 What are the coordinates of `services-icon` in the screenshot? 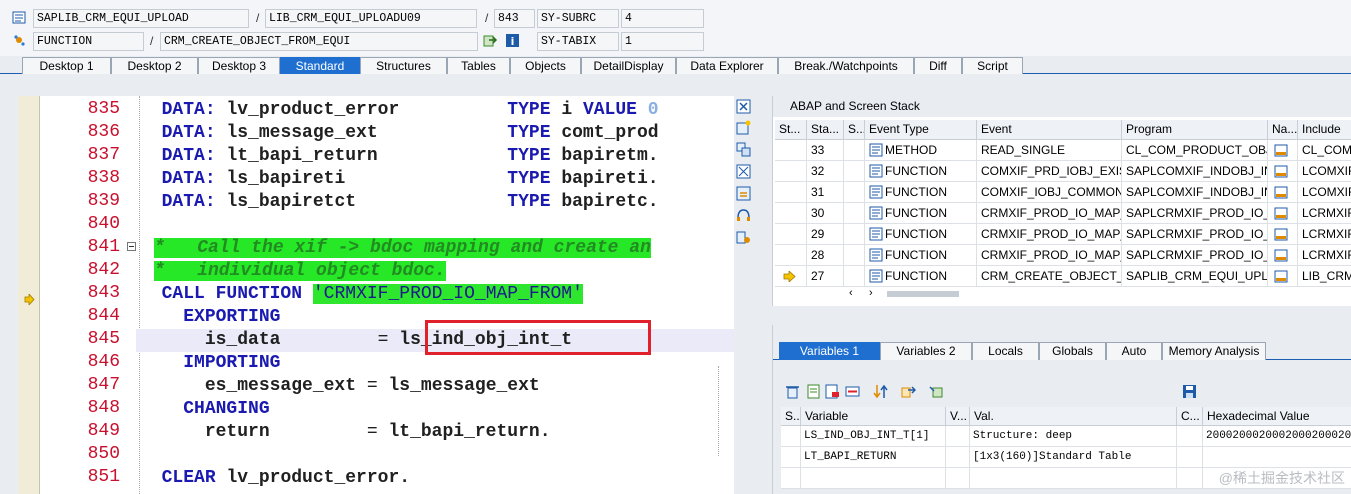 It's located at (743, 193).